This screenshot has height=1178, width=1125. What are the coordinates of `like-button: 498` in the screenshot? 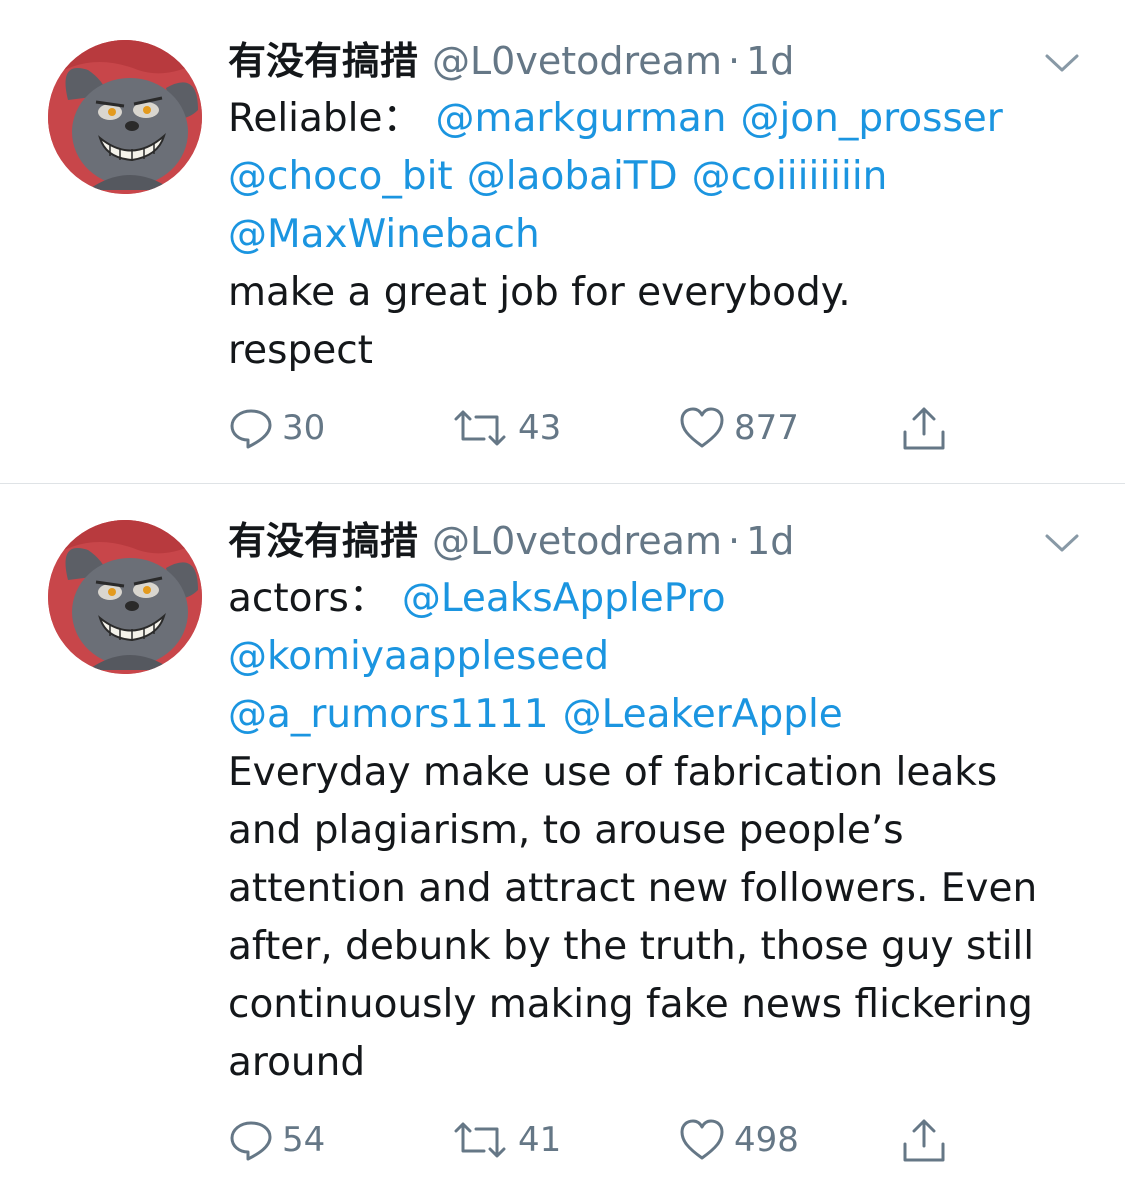 It's located at (738, 1140).